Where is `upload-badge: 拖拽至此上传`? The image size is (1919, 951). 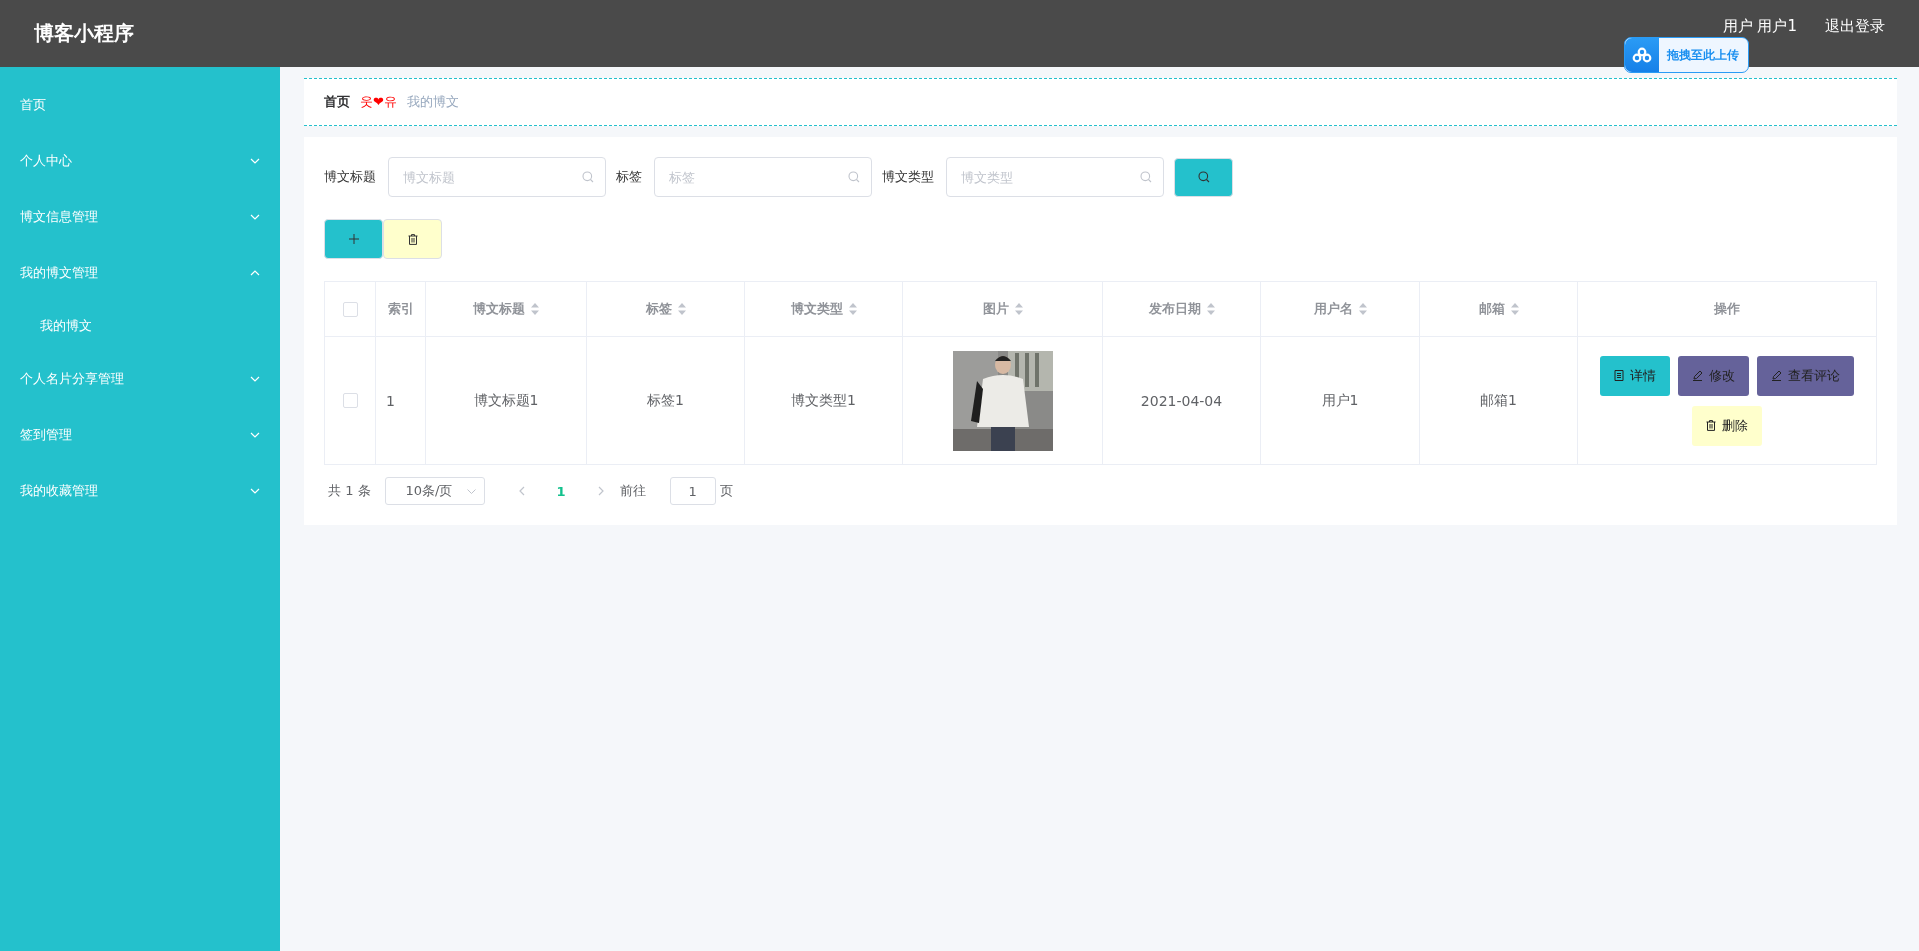 upload-badge: 拖拽至此上传 is located at coordinates (1686, 55).